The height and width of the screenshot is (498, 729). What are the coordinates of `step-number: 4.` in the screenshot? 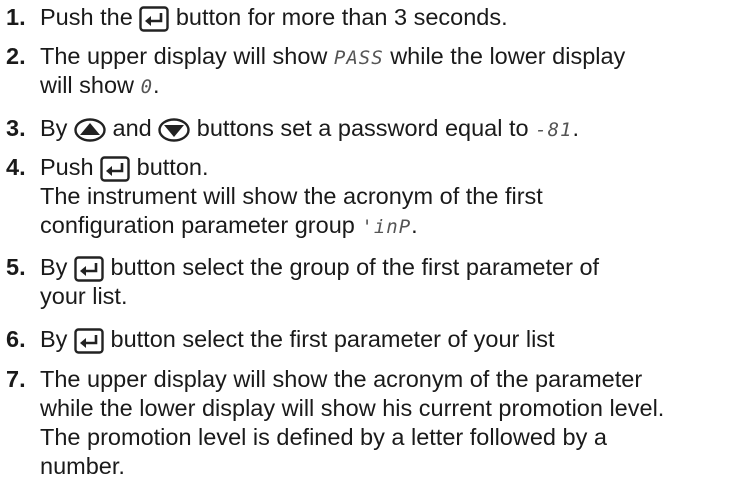 It's located at (16, 167).